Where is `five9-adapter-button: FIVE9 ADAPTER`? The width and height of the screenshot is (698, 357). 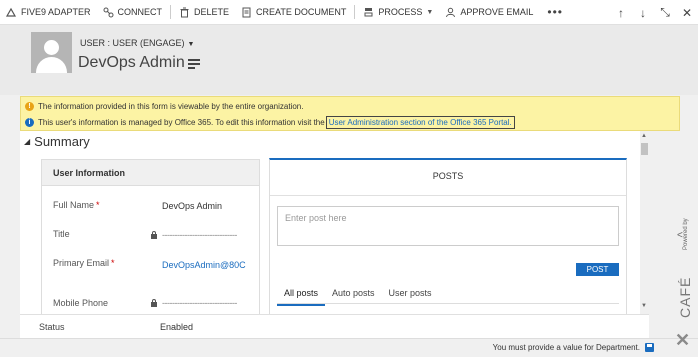
five9-adapter-button: FIVE9 ADAPTER is located at coordinates (48, 12).